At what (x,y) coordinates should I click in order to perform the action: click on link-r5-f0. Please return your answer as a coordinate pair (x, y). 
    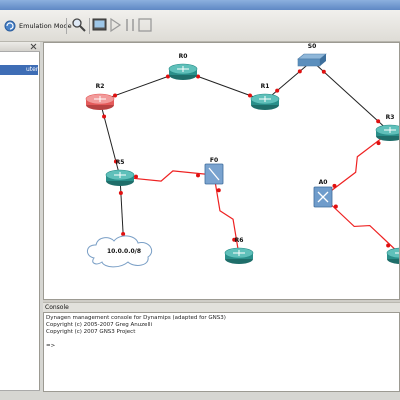
    Looking at the image, I should click on (167, 176).